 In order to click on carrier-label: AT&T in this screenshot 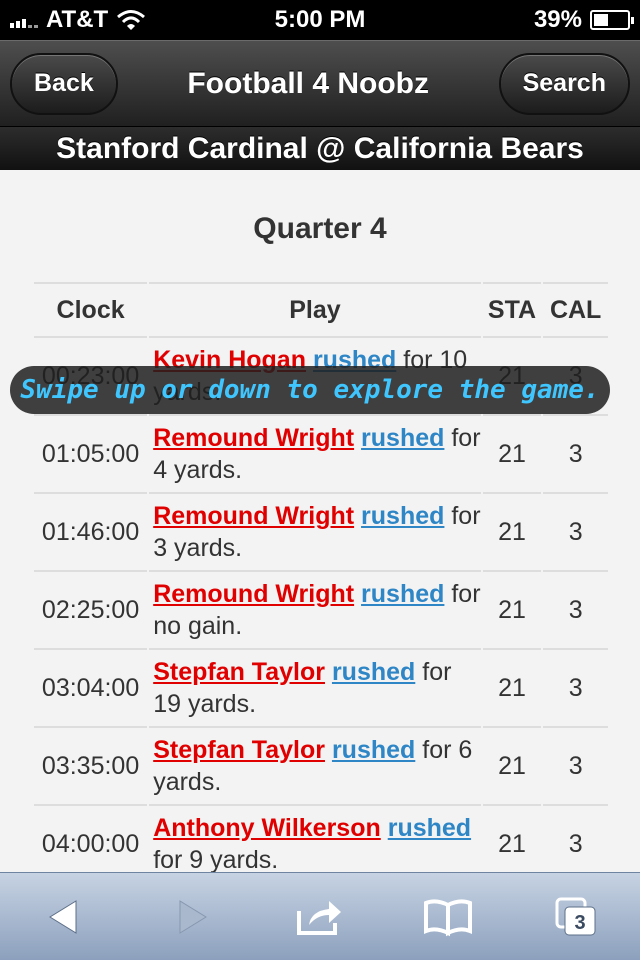, I will do `click(77, 19)`.